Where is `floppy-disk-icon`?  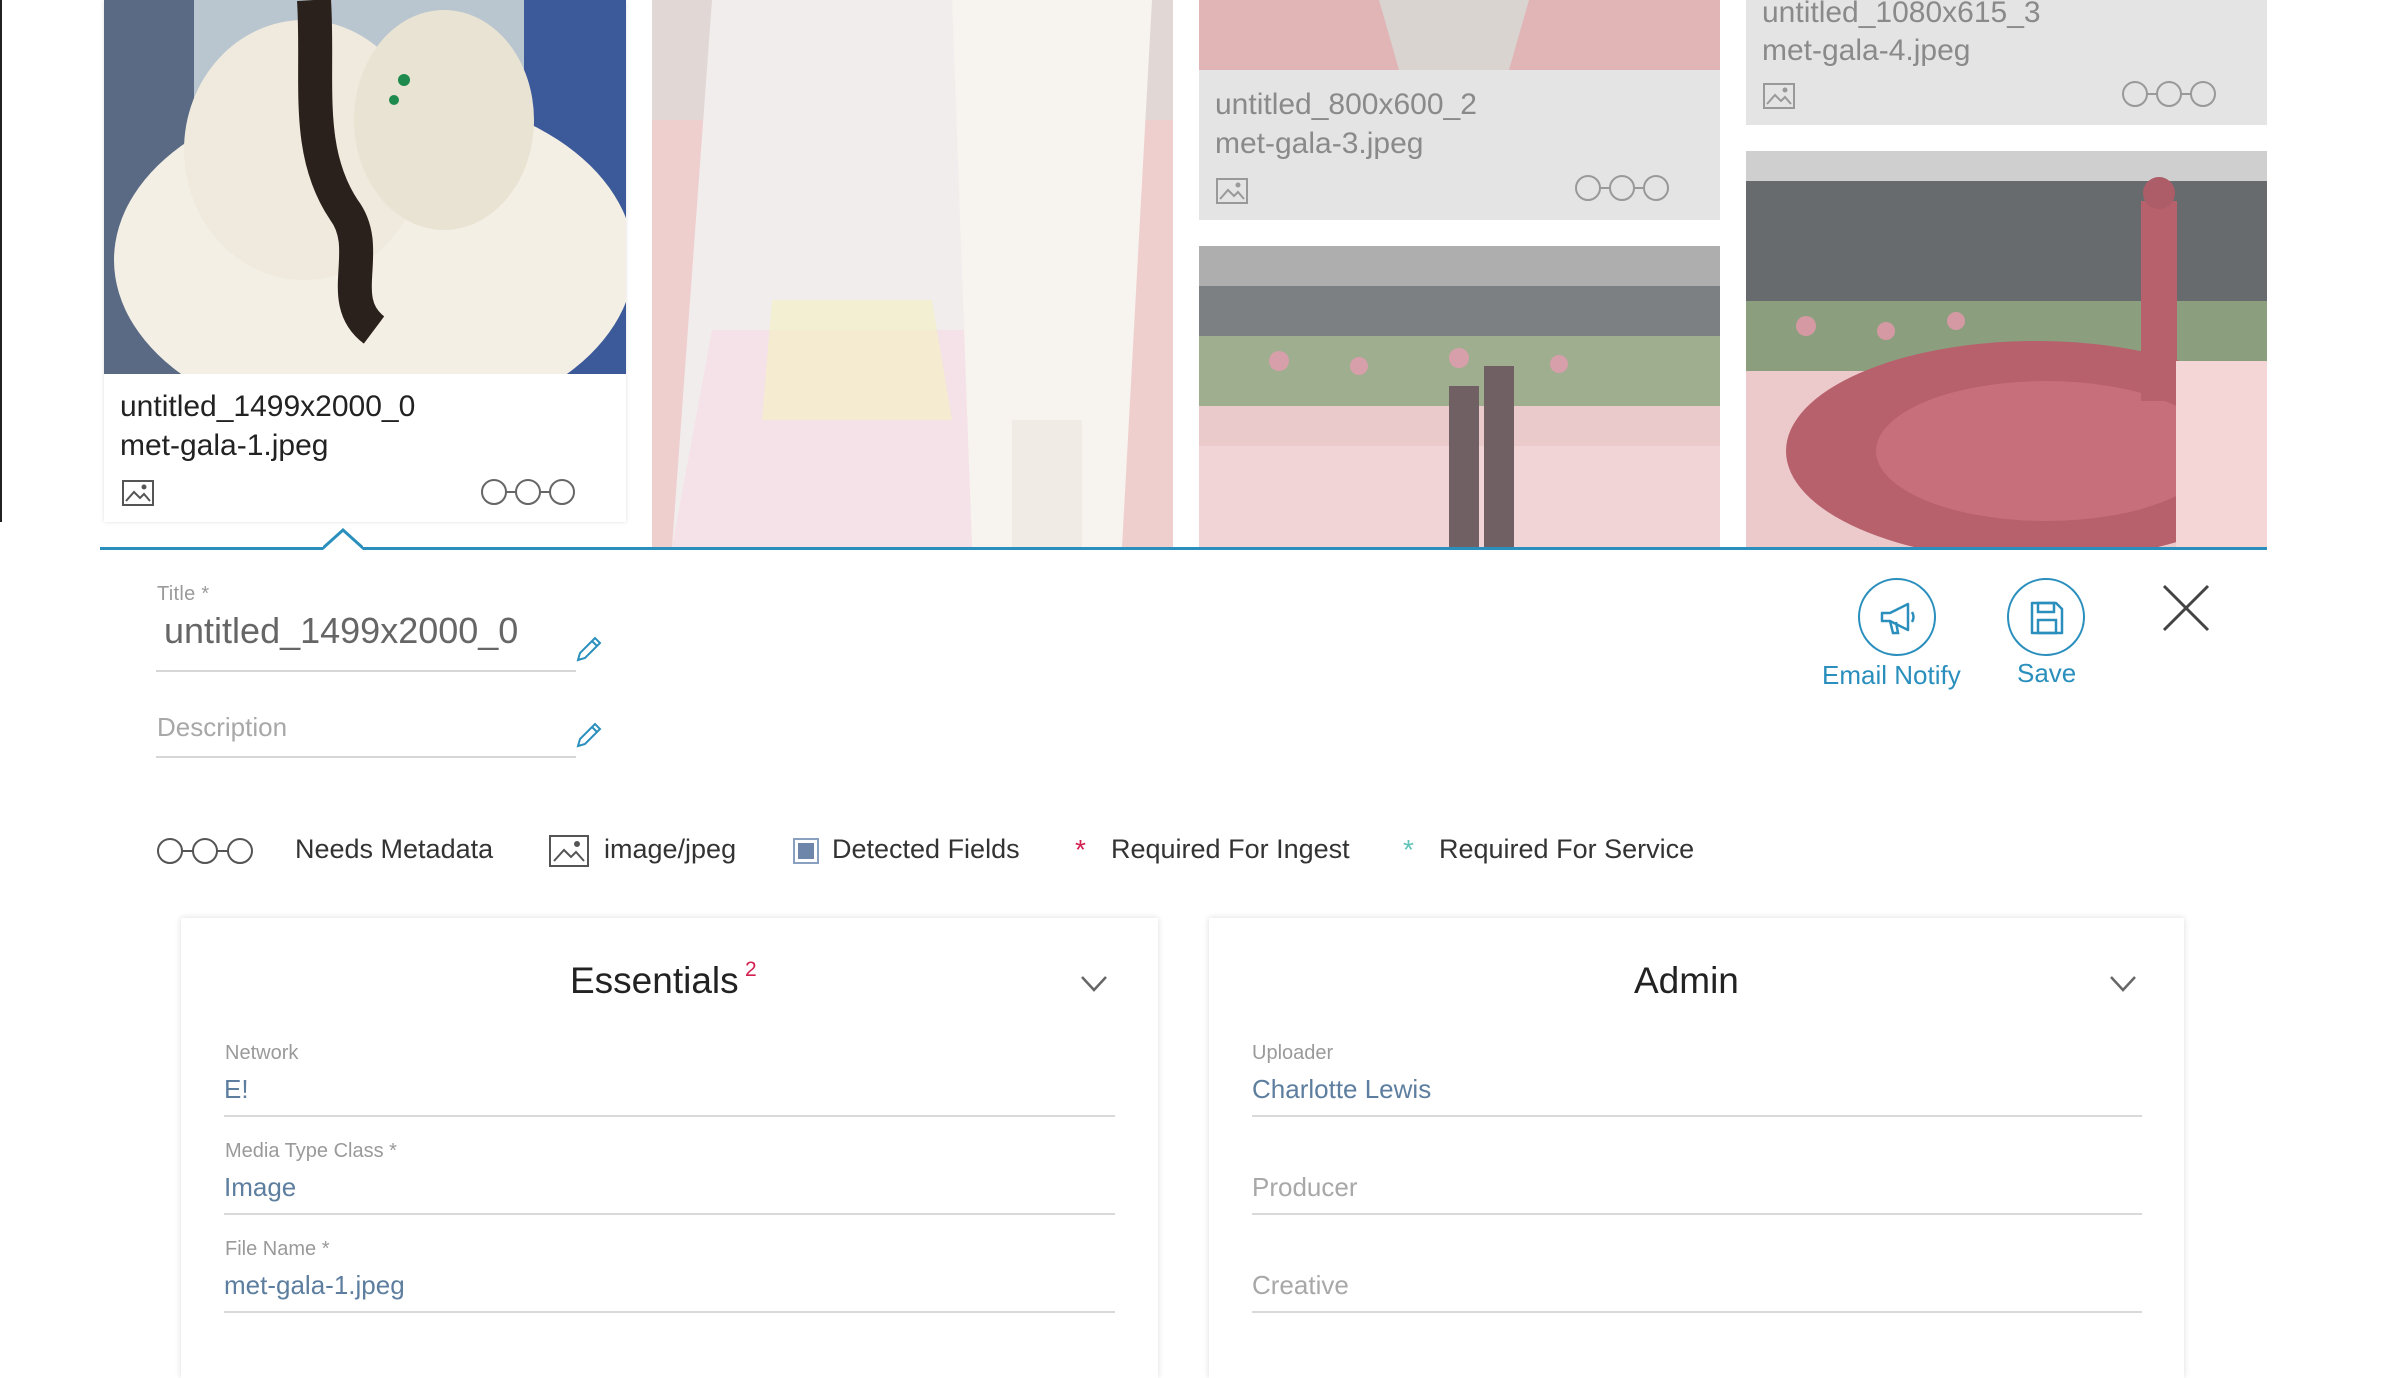 floppy-disk-icon is located at coordinates (2047, 618).